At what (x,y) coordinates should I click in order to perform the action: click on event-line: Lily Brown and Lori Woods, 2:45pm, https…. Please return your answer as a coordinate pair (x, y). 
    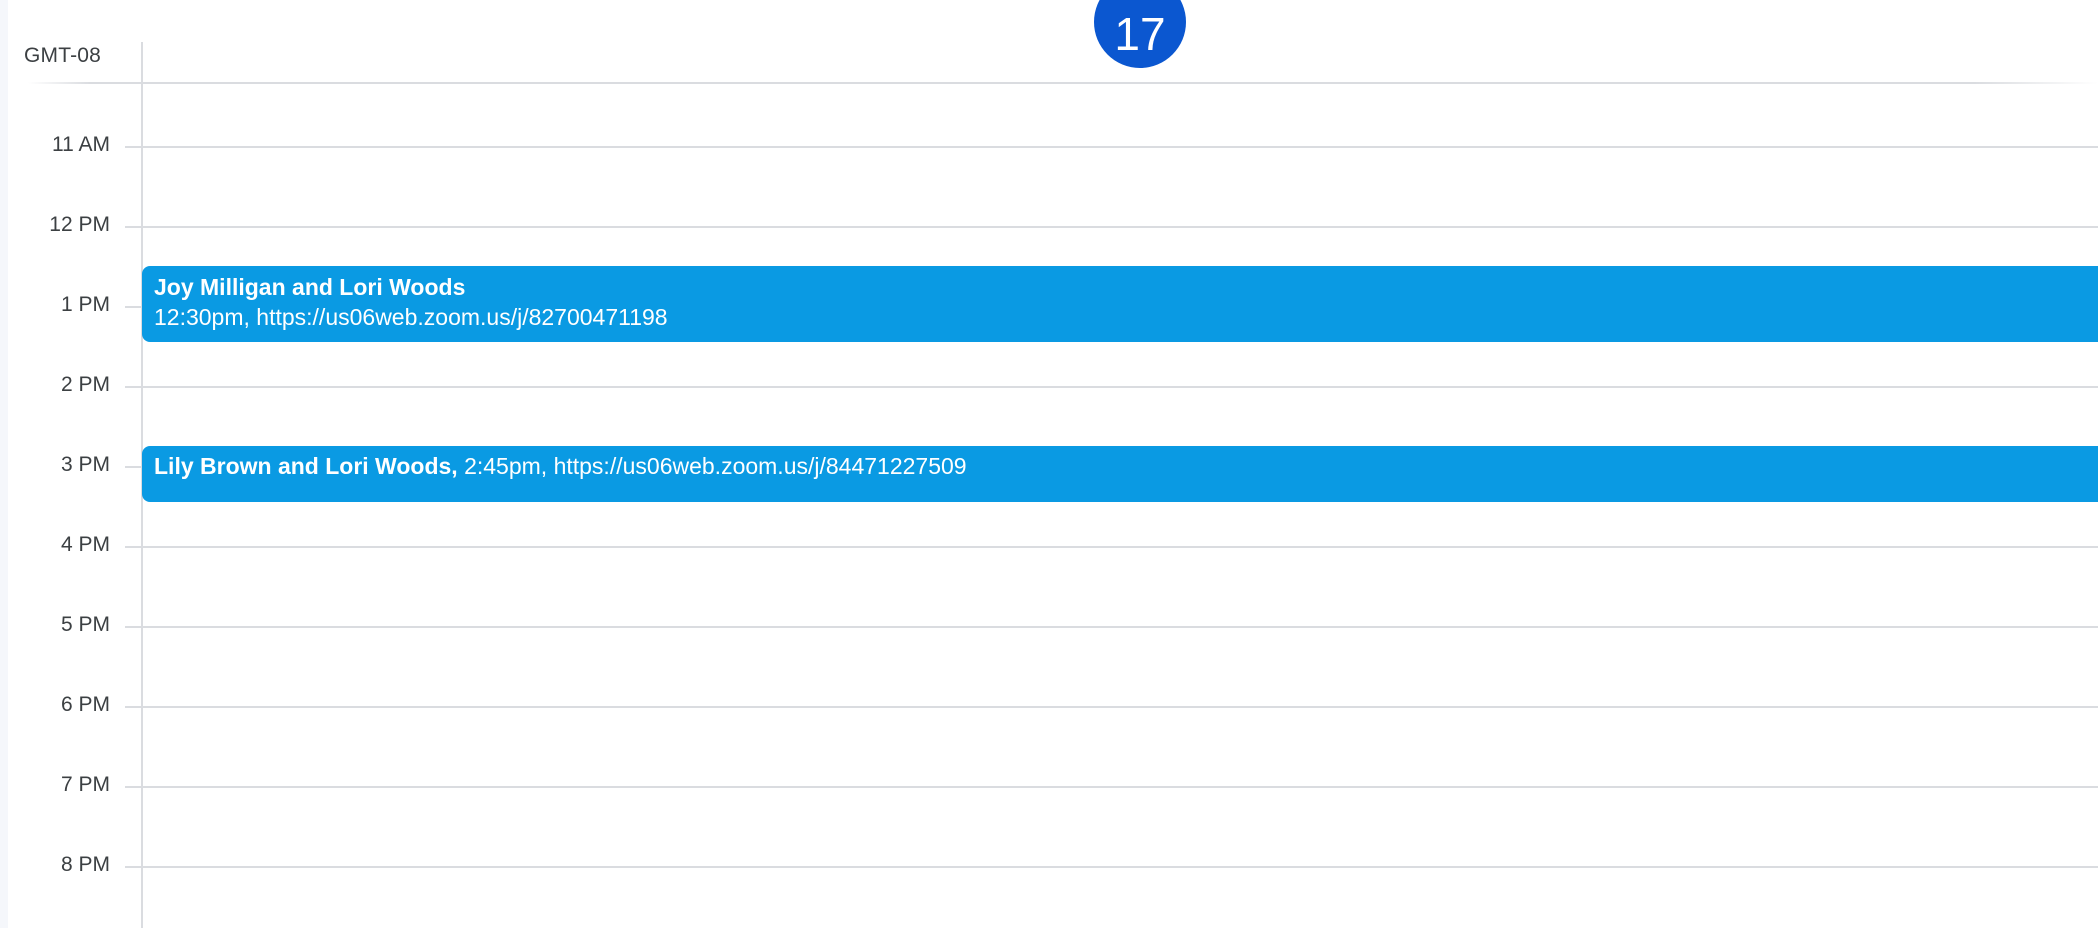
    Looking at the image, I should click on (1126, 466).